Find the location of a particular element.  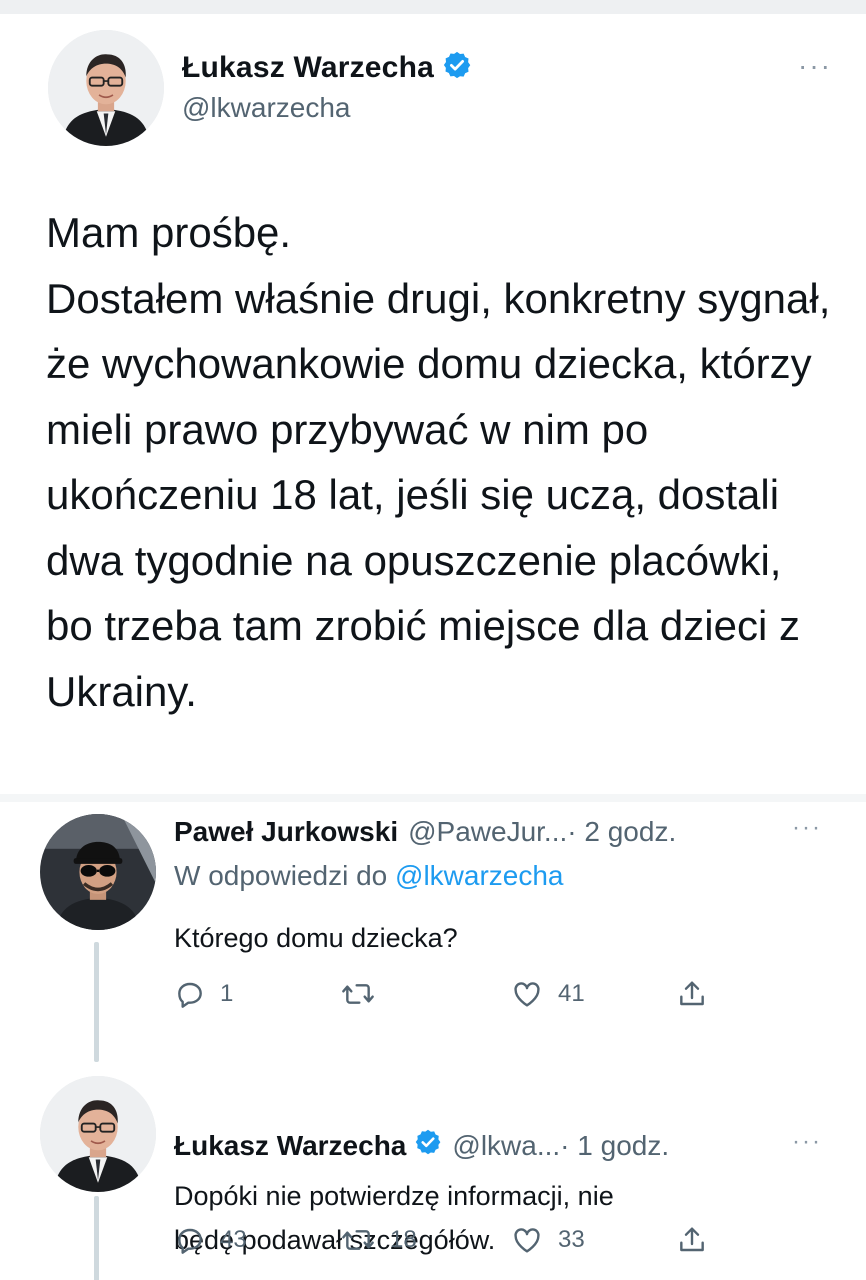

action-bar: 43 18 33 is located at coordinates (454, 1240).